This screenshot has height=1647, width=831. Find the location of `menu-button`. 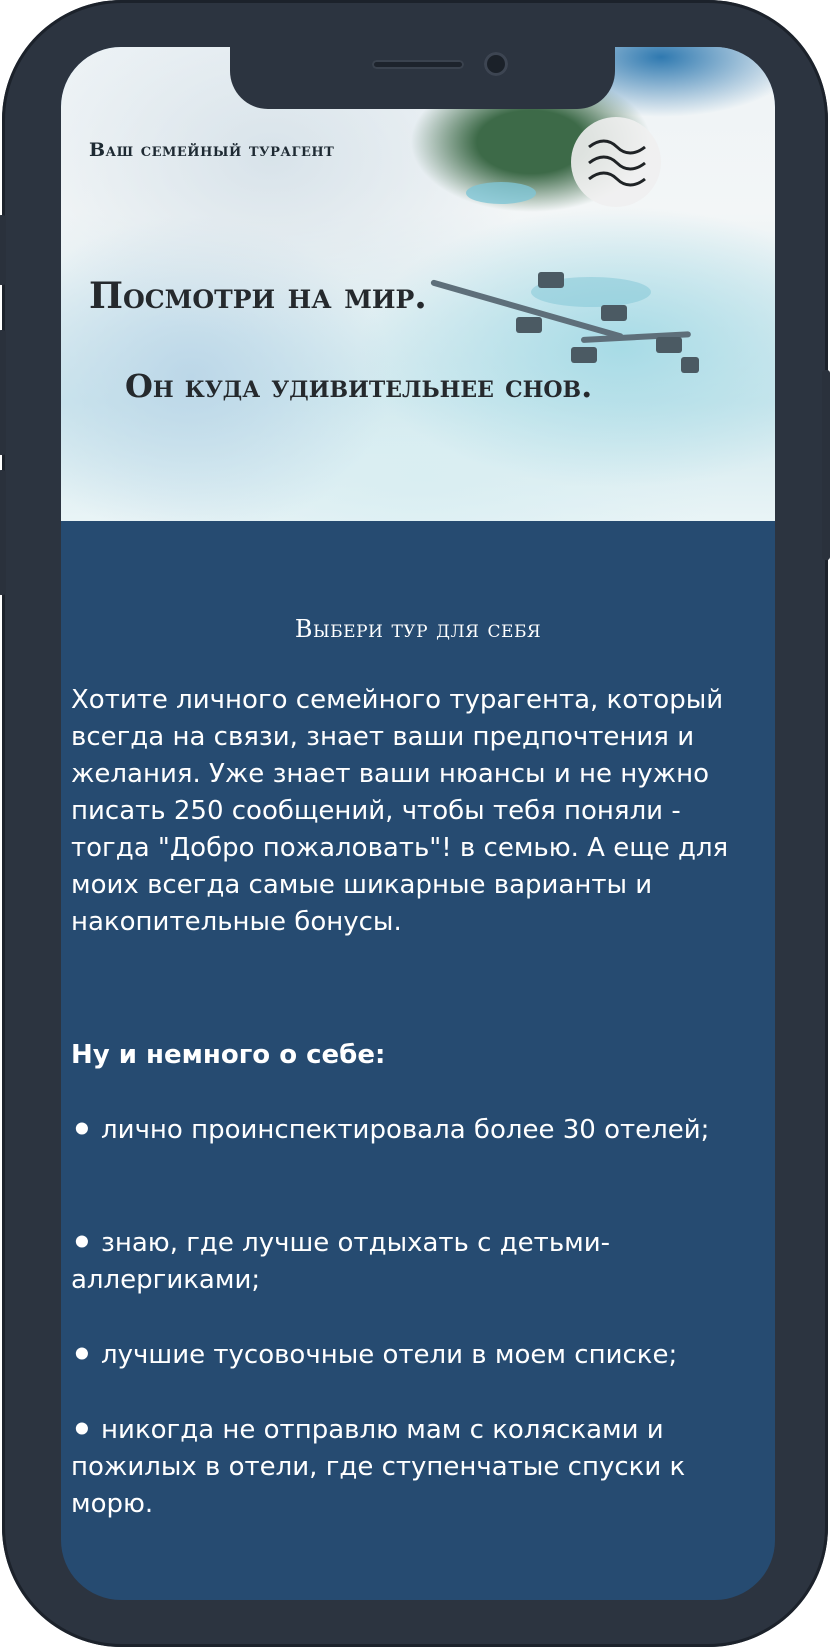

menu-button is located at coordinates (616, 162).